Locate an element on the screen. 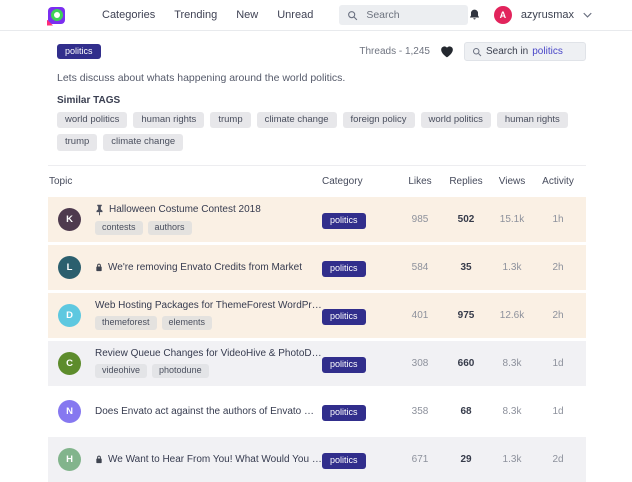 The width and height of the screenshot is (632, 482). likes-value: 584 is located at coordinates (420, 267).